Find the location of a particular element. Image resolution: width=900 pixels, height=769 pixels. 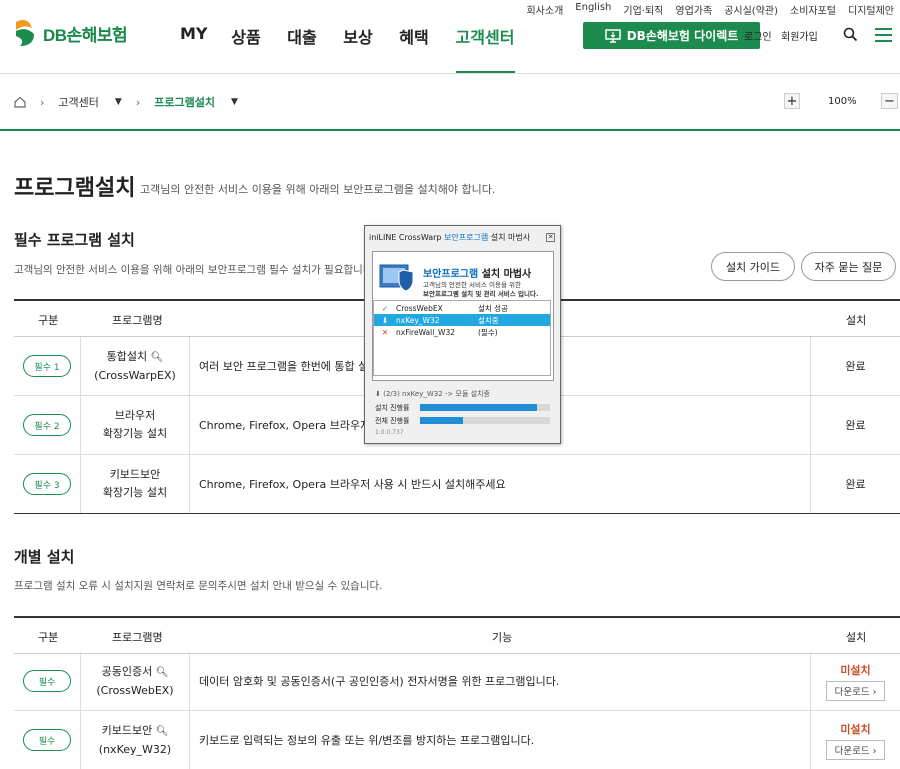

breadcrumb-item-customer: 고객센터 is located at coordinates (78, 102).